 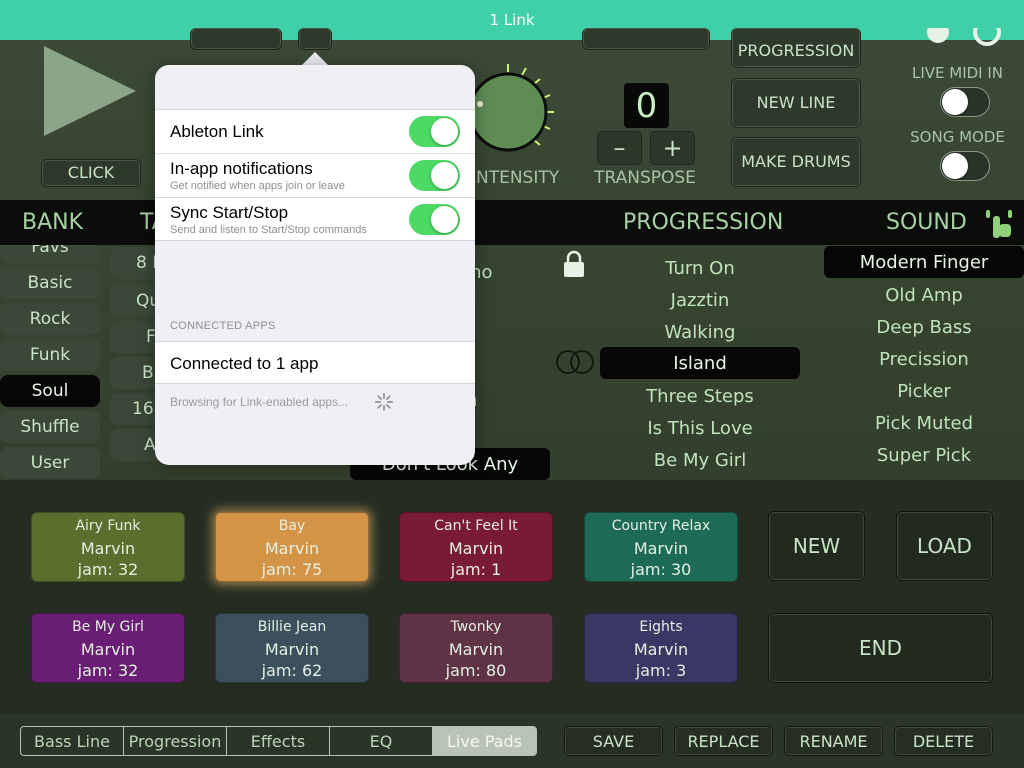 I want to click on notifications-switch, so click(x=434, y=175).